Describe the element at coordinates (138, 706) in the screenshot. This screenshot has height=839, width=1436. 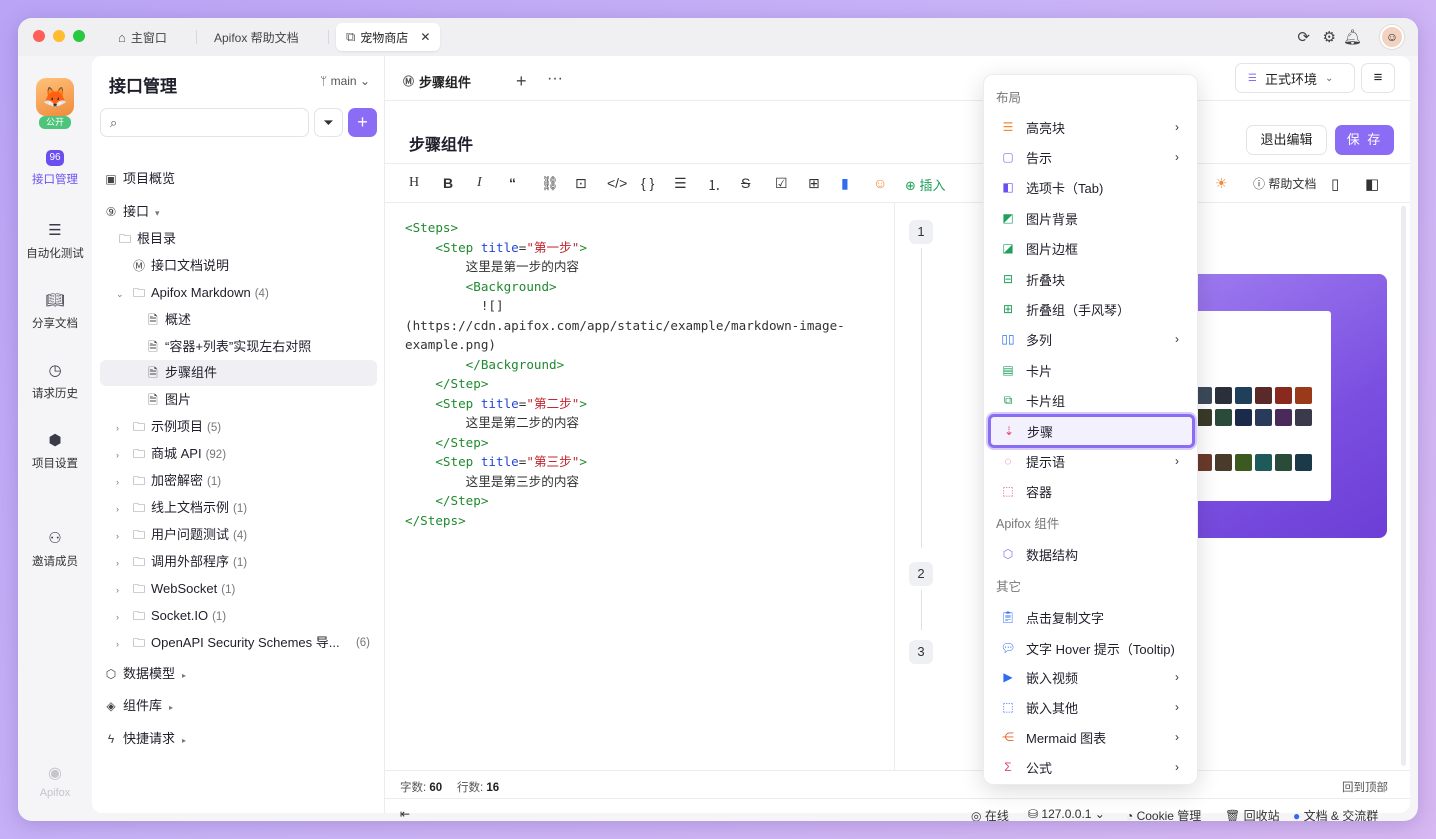
I see `tree-item-component-library: ◈ 组件库 ▸` at that location.